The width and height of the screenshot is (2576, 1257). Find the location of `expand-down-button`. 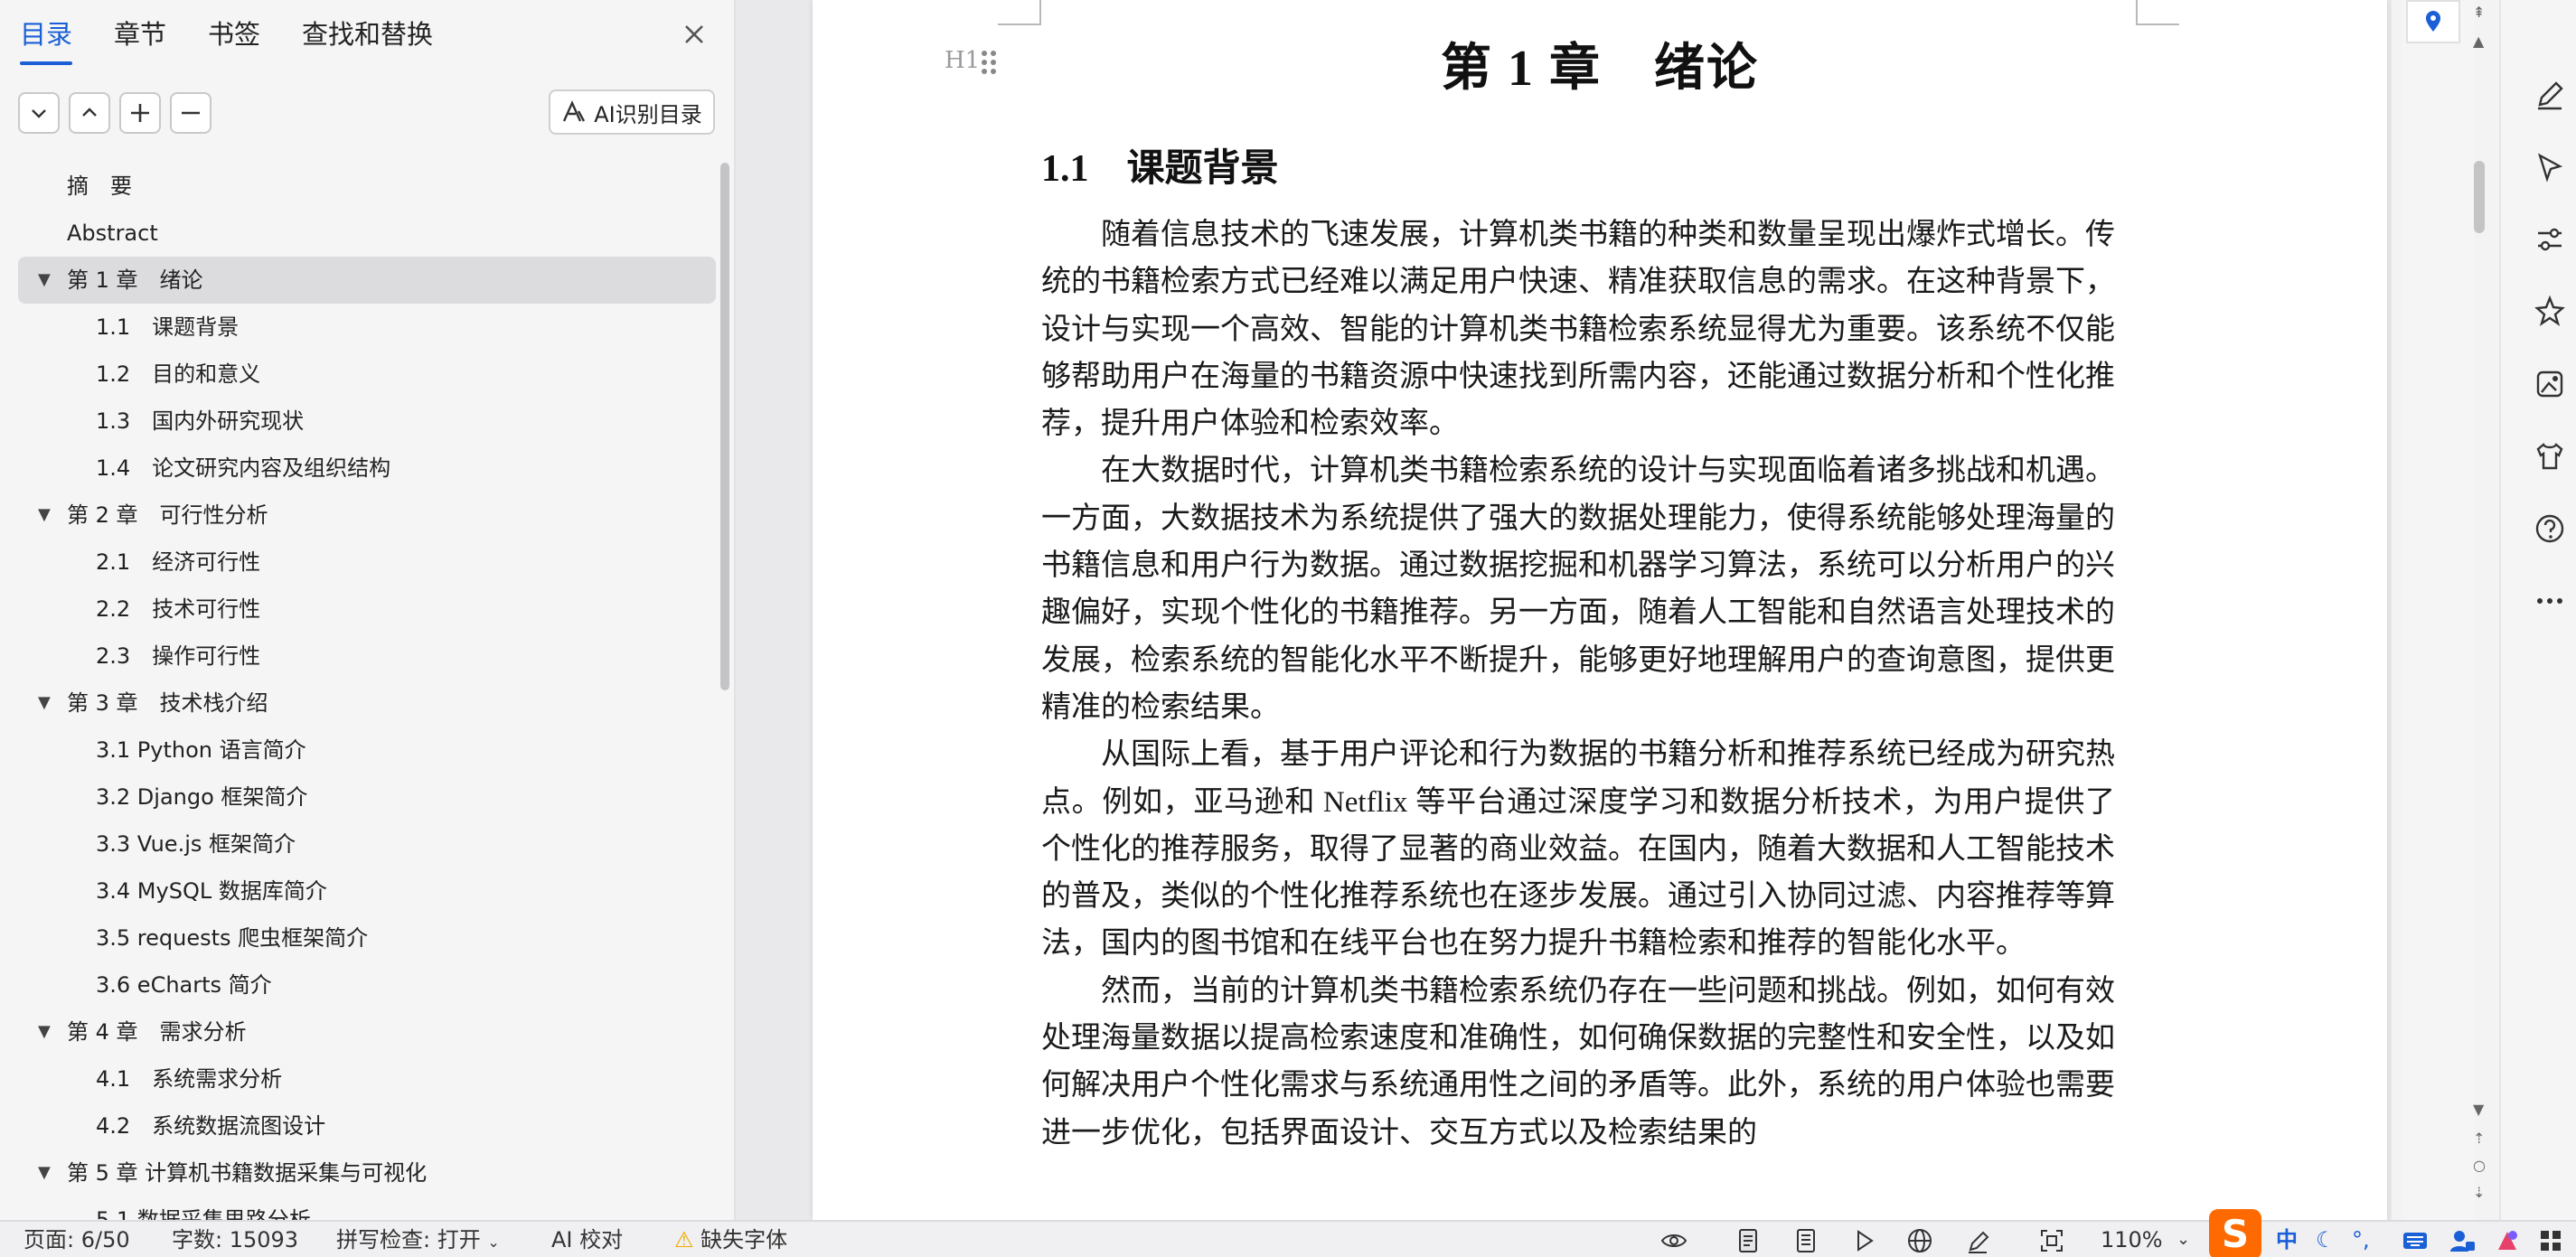

expand-down-button is located at coordinates (39, 113).